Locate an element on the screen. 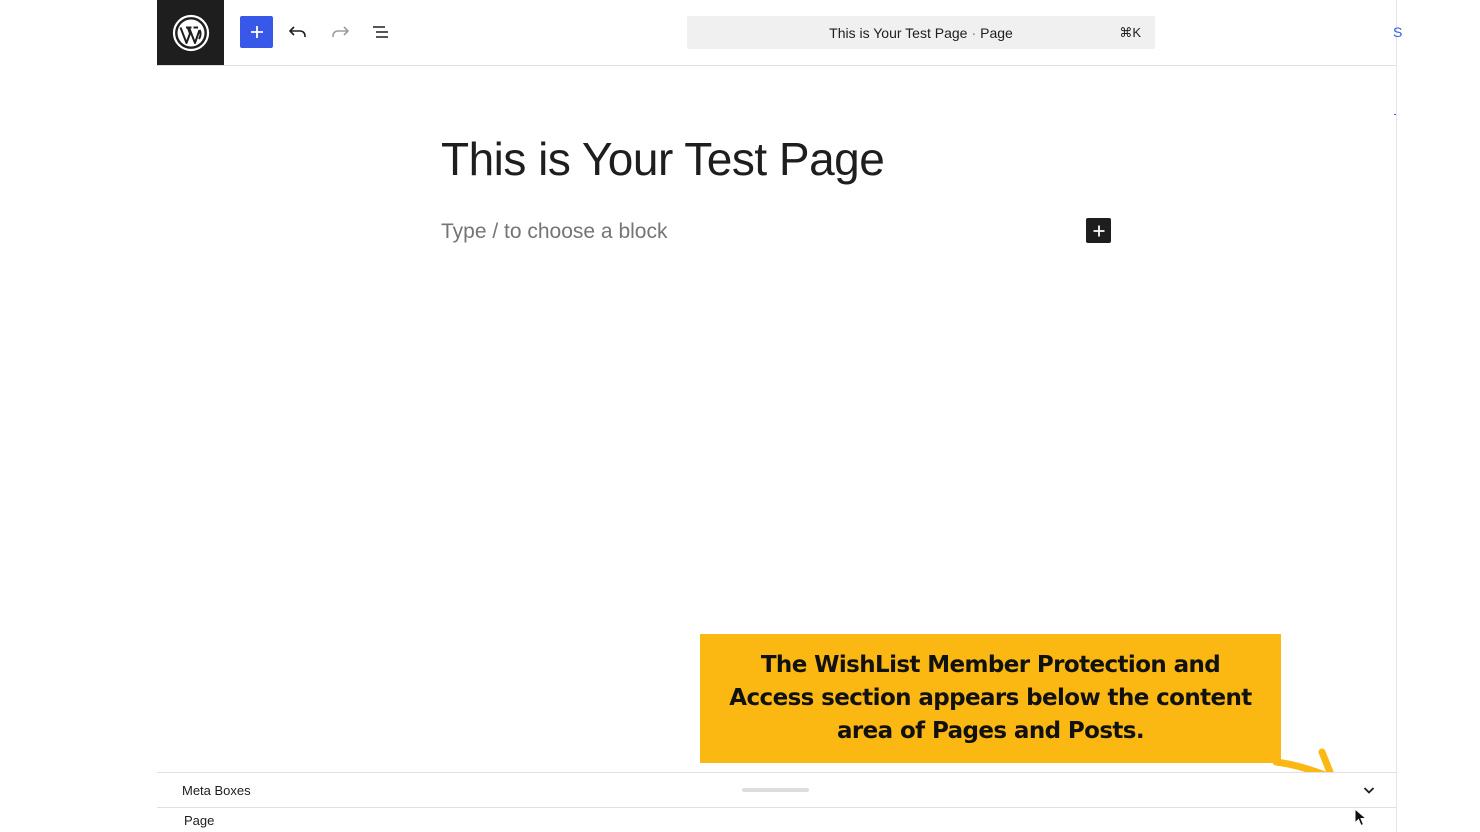  command-palette-bar: This is Your Test Page · Page ⌘K is located at coordinates (921, 32).